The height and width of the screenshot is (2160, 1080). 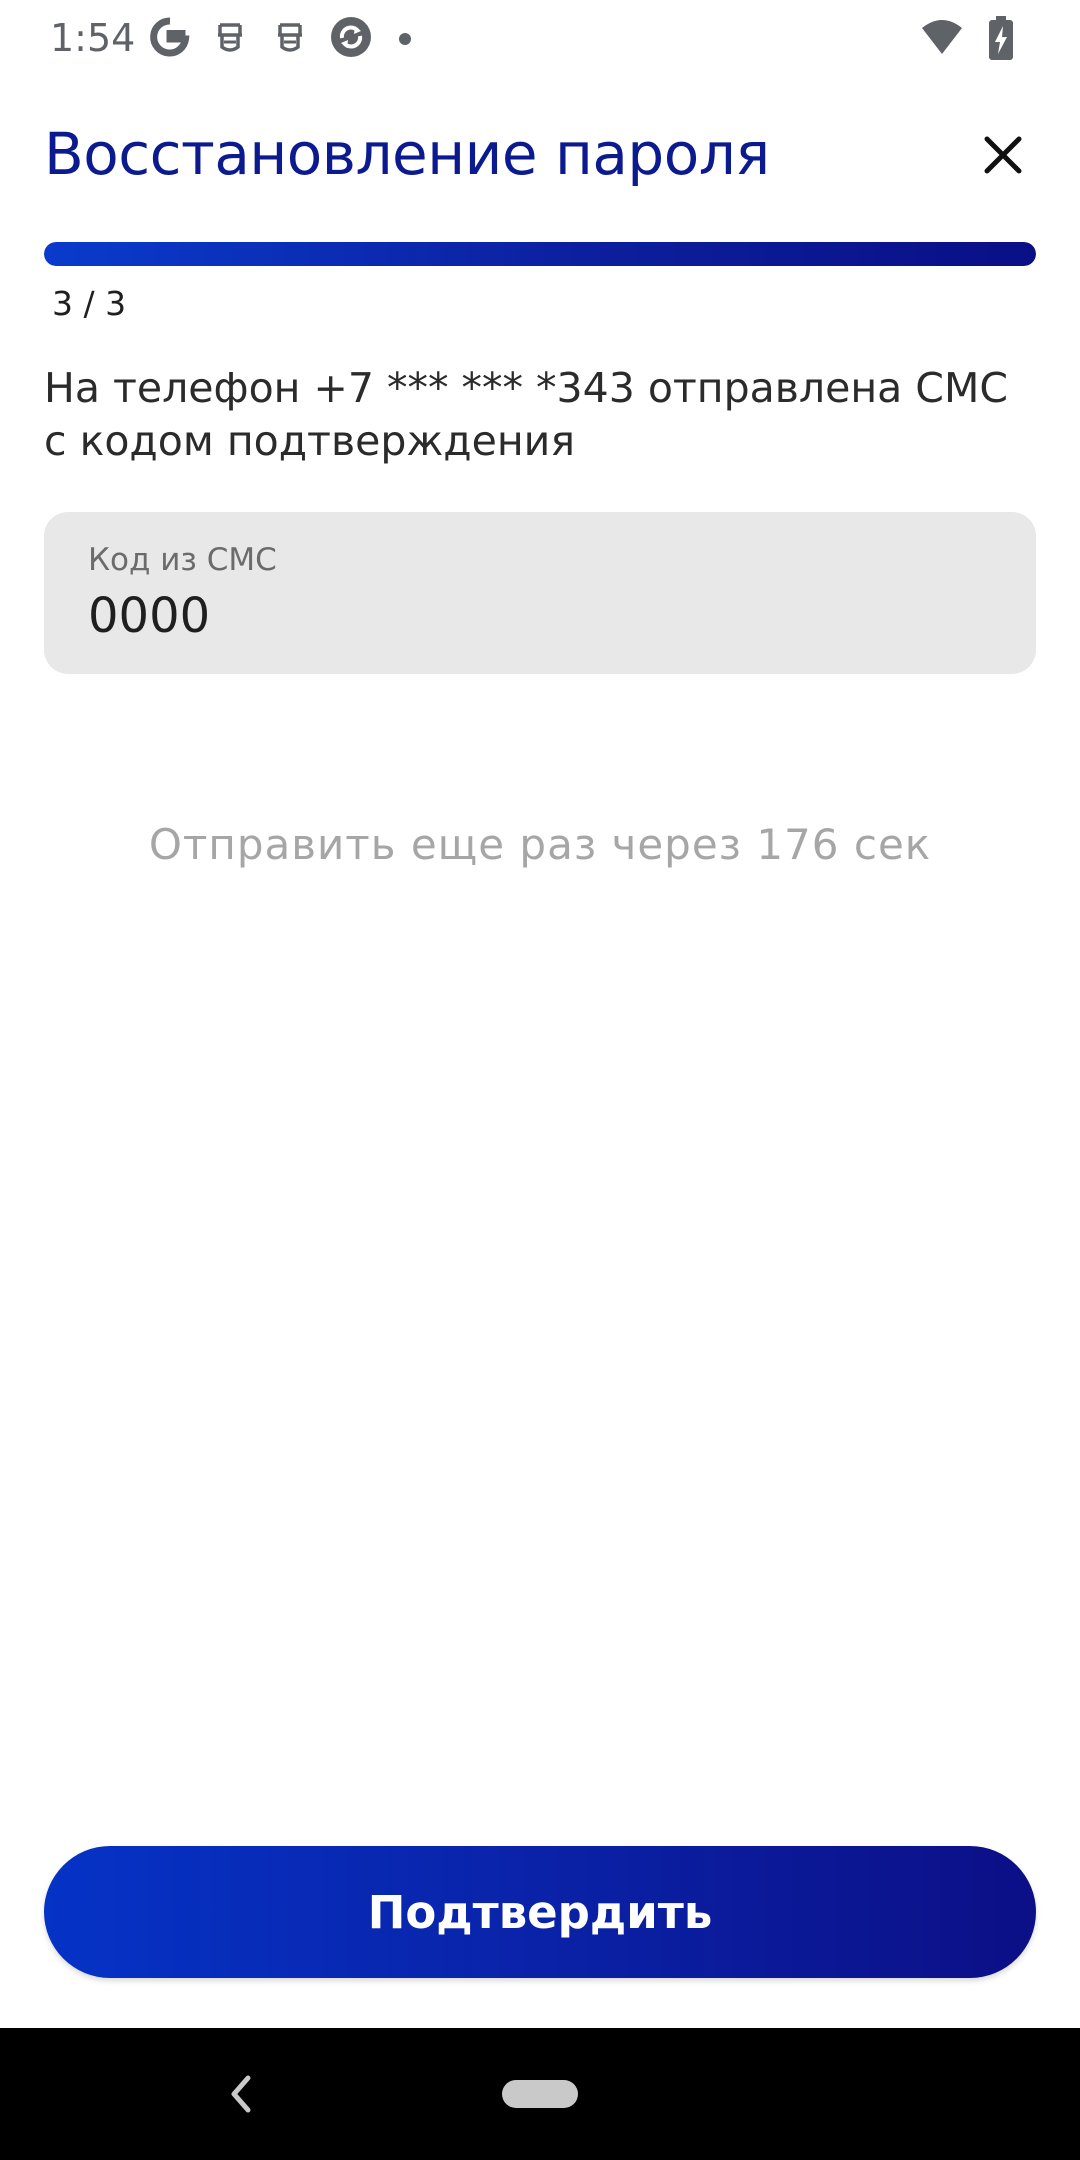 I want to click on system-navigation-bar, so click(x=540, y=2094).